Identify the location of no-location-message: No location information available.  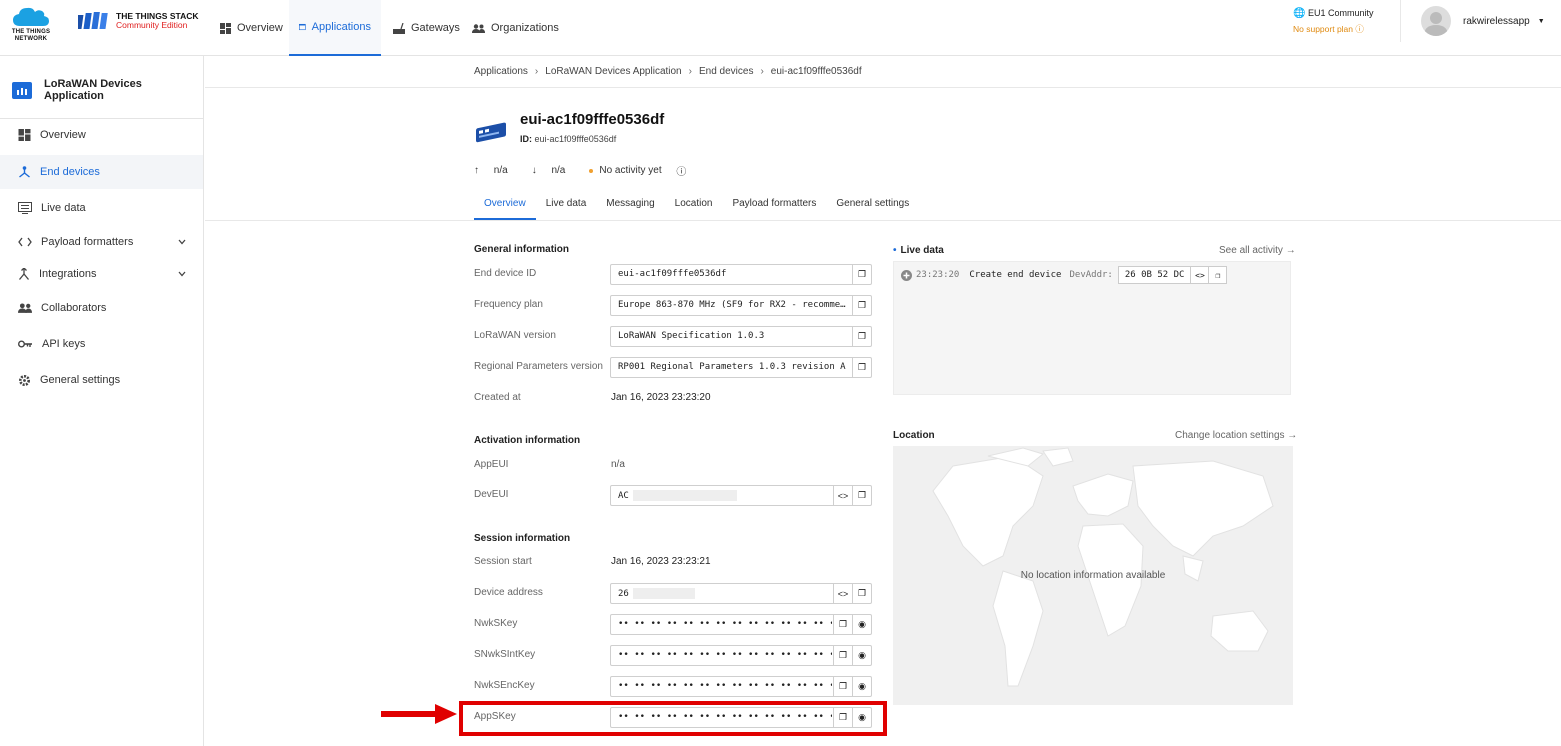
(1093, 575).